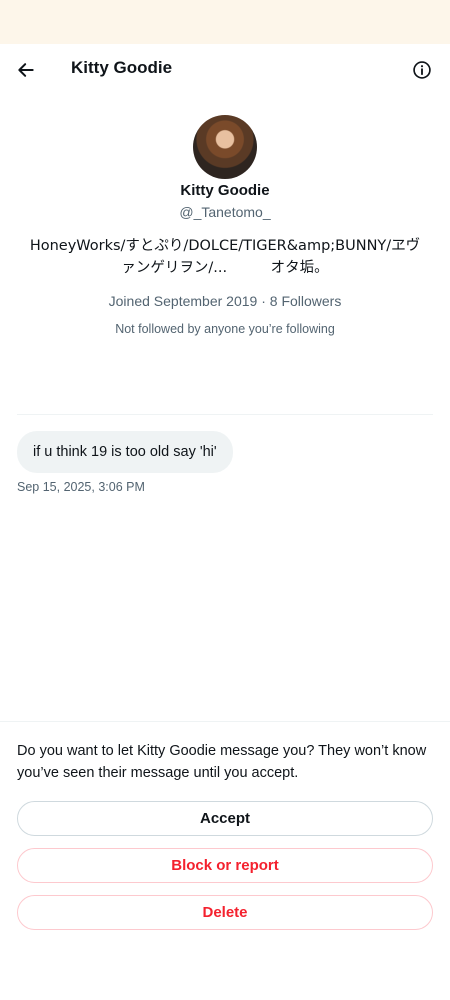 This screenshot has width=450, height=1000. Describe the element at coordinates (81, 487) in the screenshot. I see `message-timestamp: Sep 15, 2025, 3:06 PM` at that location.